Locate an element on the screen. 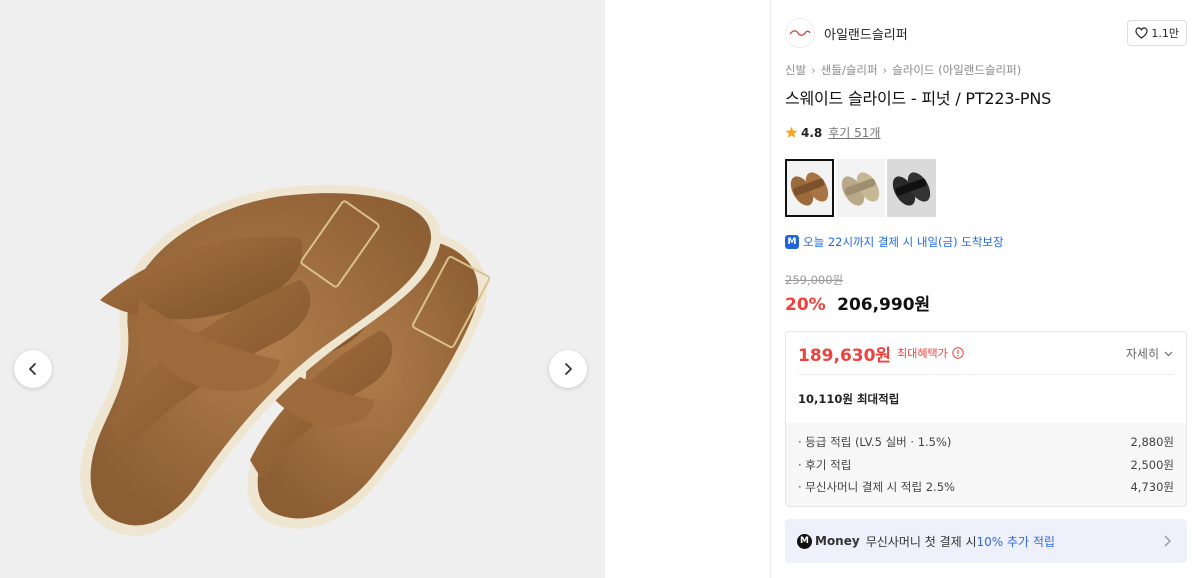  sale-price: 206,990원 is located at coordinates (884, 305).